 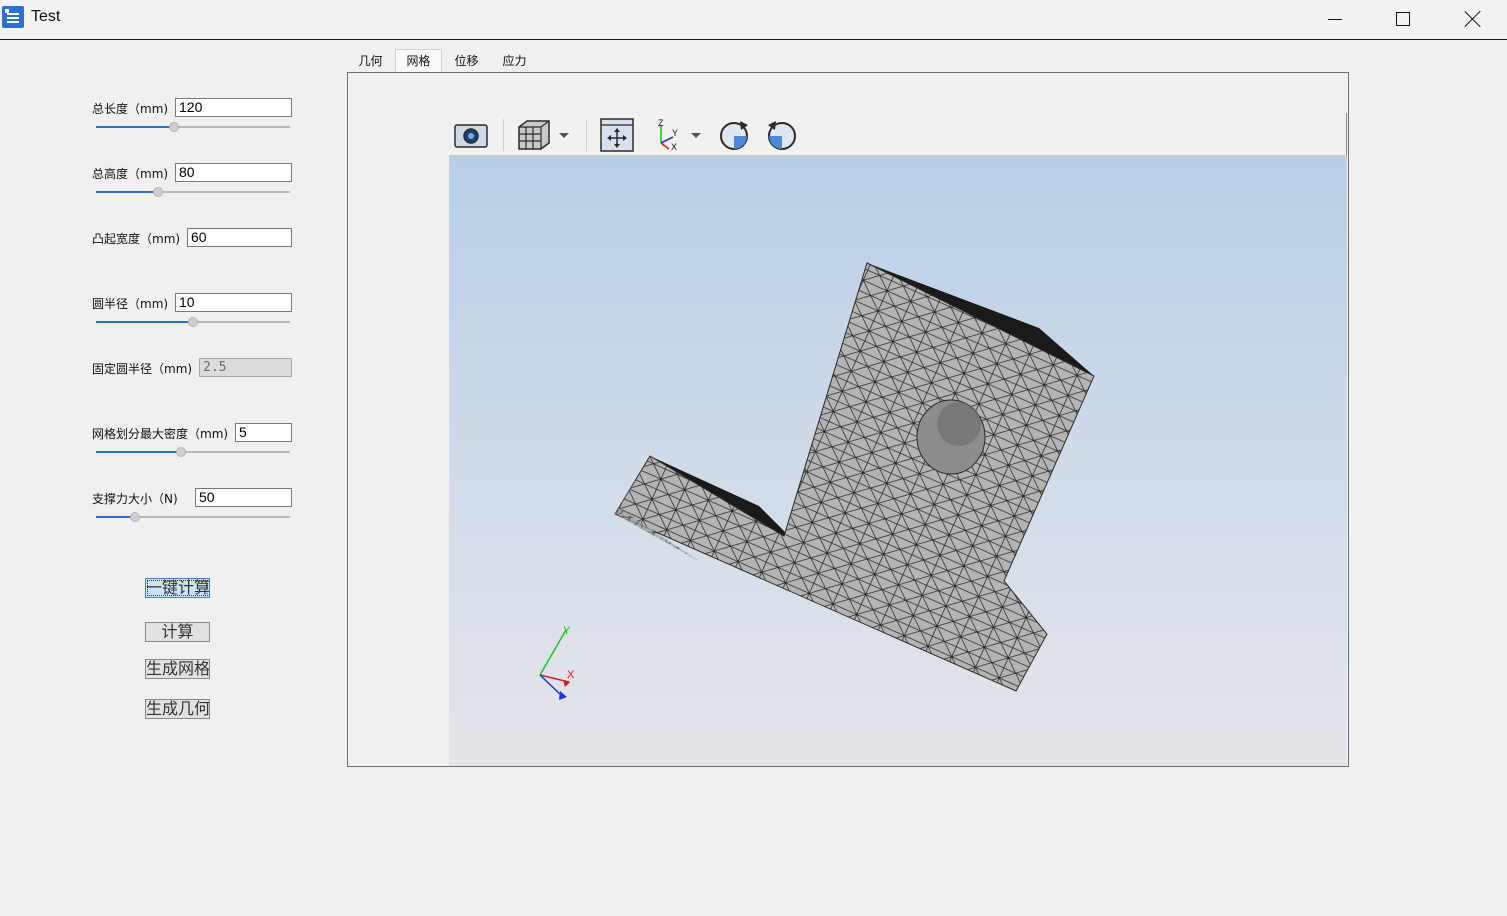 What do you see at coordinates (263, 432) in the screenshot?
I see `mesh-density-input: 5` at bounding box center [263, 432].